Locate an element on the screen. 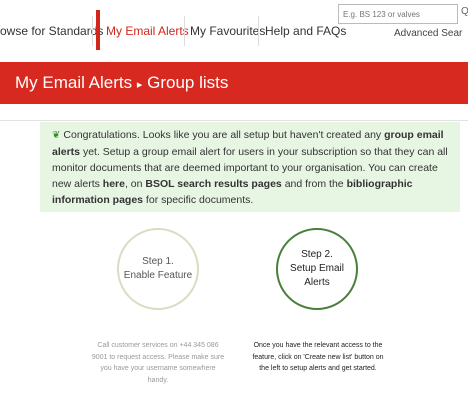 This screenshot has width=468, height=398. nav-item-my-favourites: My Favourites is located at coordinates (227, 31).